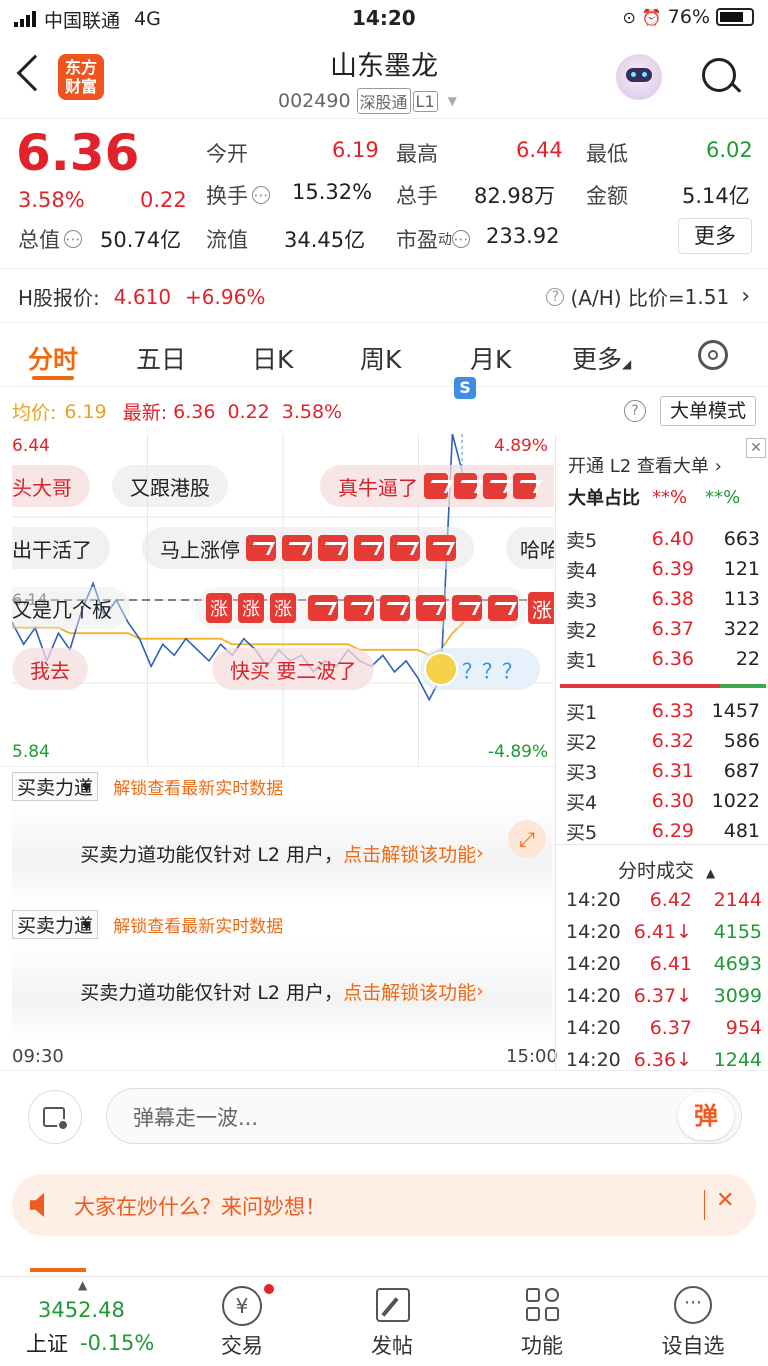 The image size is (768, 1366). What do you see at coordinates (645, 465) in the screenshot?
I see `l2-promo: 开通 L2 查看大单 ›` at bounding box center [645, 465].